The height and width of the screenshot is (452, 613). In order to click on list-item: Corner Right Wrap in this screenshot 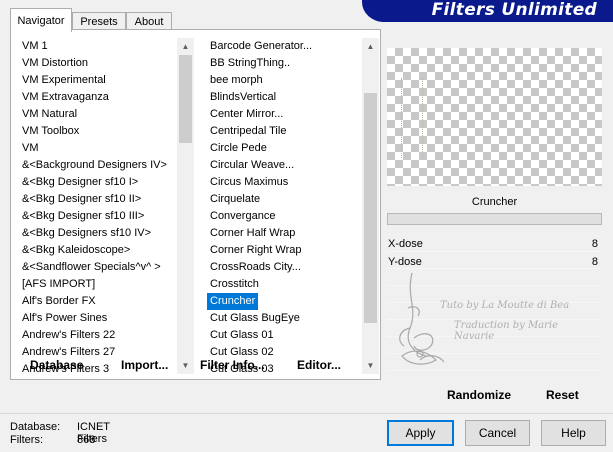, I will do `click(284, 250)`.